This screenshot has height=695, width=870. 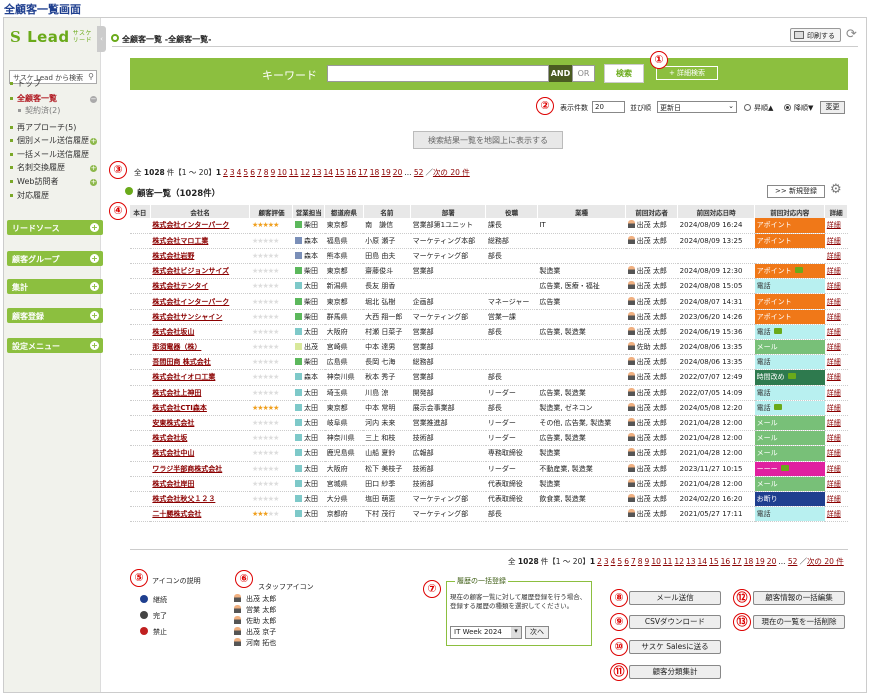 What do you see at coordinates (259, 172) in the screenshot?
I see `pager-link: 7` at bounding box center [259, 172].